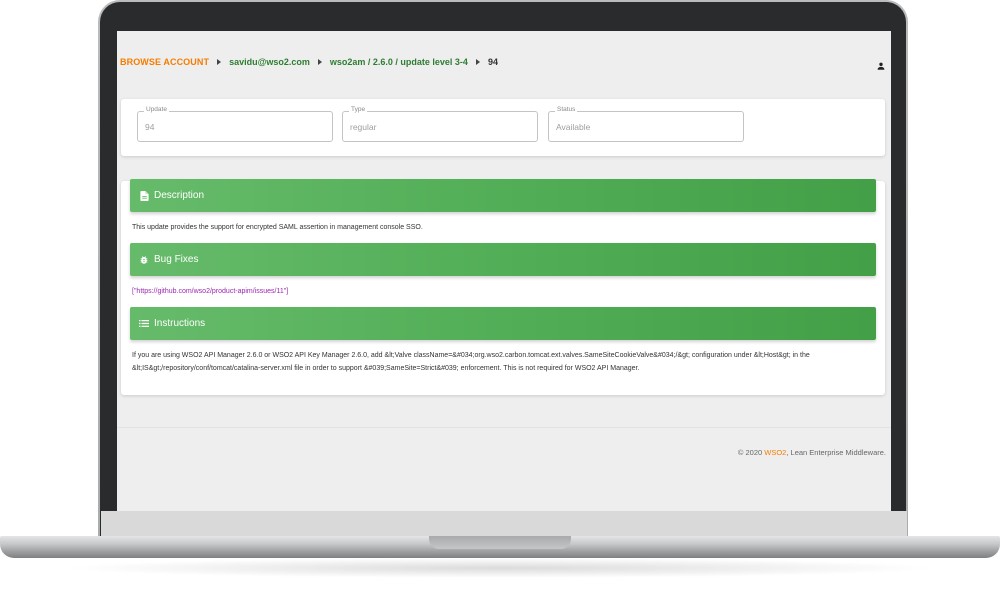 Image resolution: width=1000 pixels, height=594 pixels. Describe the element at coordinates (775, 452) in the screenshot. I see `footer-brand-link: WSO2` at that location.